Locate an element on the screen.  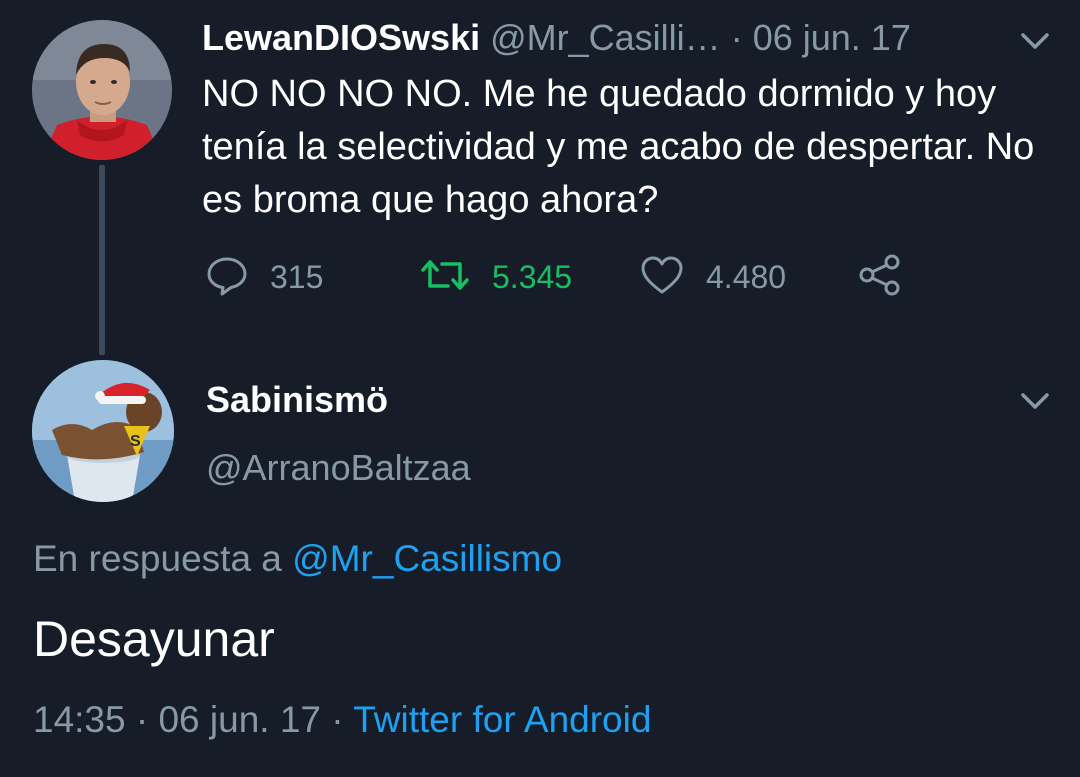
reply-time: 14:35 is located at coordinates (79, 719).